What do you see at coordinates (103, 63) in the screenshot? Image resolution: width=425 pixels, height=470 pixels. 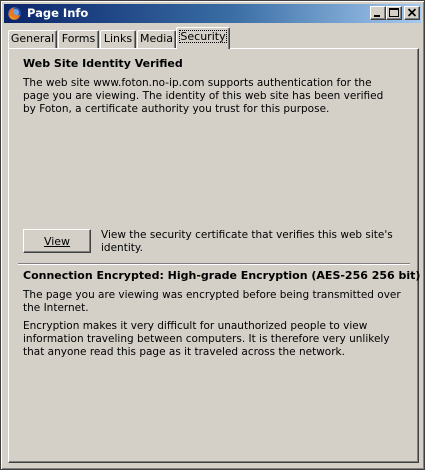 I see `identity-heading: Web Site Identity Verified` at bounding box center [103, 63].